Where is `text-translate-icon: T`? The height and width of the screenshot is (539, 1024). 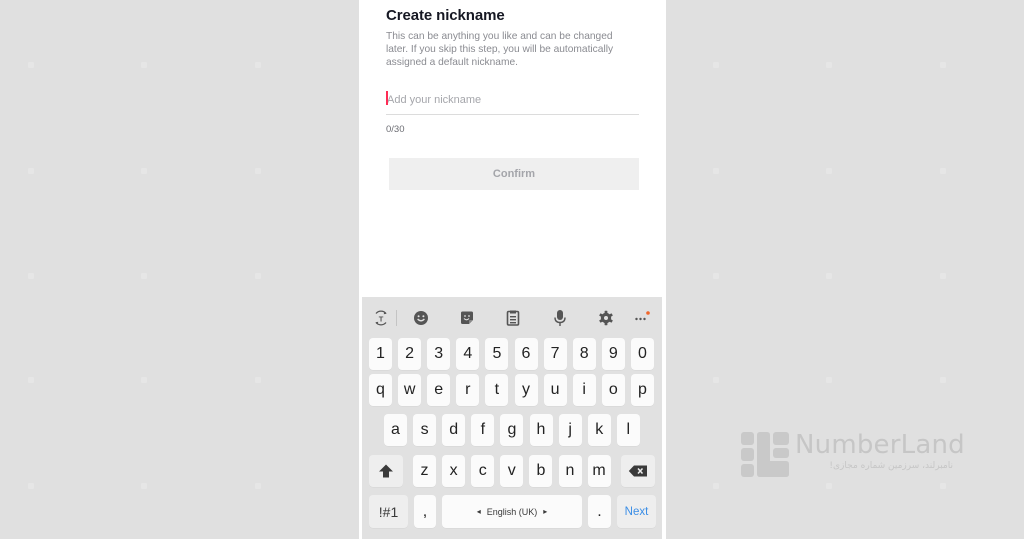
text-translate-icon: T is located at coordinates (381, 318).